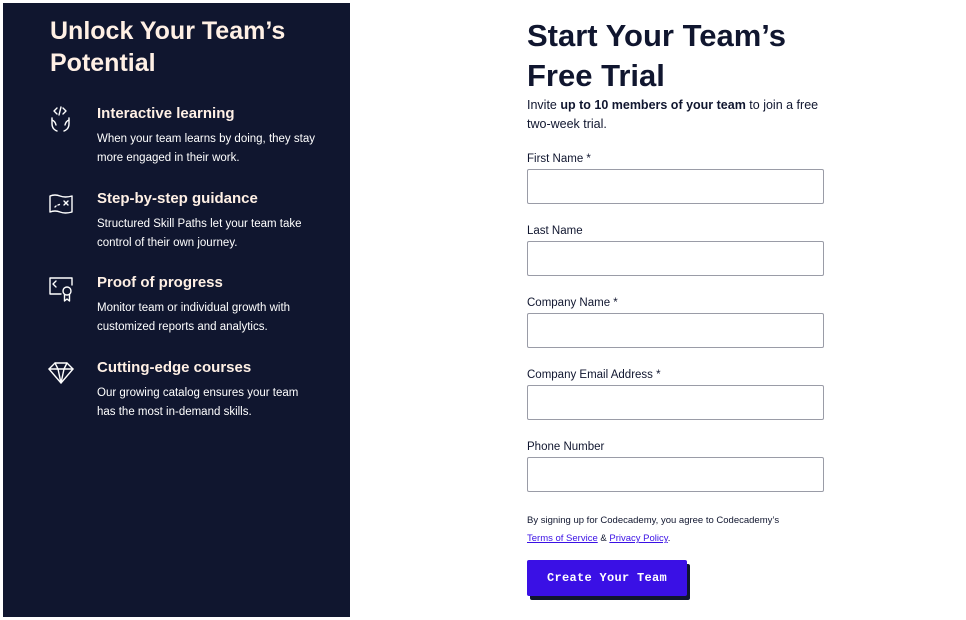  Describe the element at coordinates (62, 374) in the screenshot. I see `diamond-icon` at that location.